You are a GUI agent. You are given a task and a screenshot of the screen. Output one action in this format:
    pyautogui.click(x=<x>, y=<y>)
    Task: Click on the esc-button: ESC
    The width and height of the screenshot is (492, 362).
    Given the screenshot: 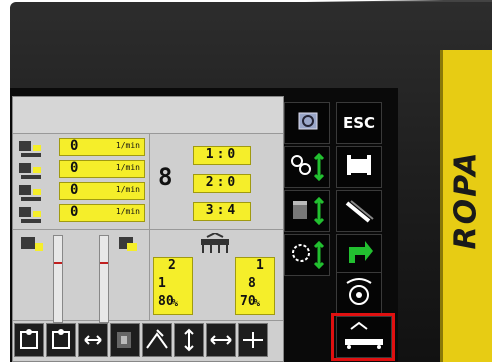 What is the action you would take?
    pyautogui.click(x=359, y=123)
    